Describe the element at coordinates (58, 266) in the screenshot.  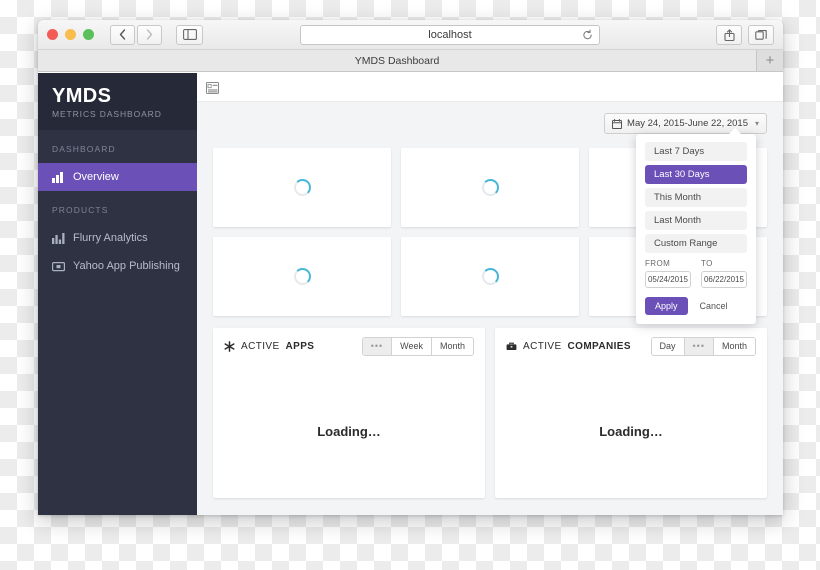
I see `money-card-icon` at that location.